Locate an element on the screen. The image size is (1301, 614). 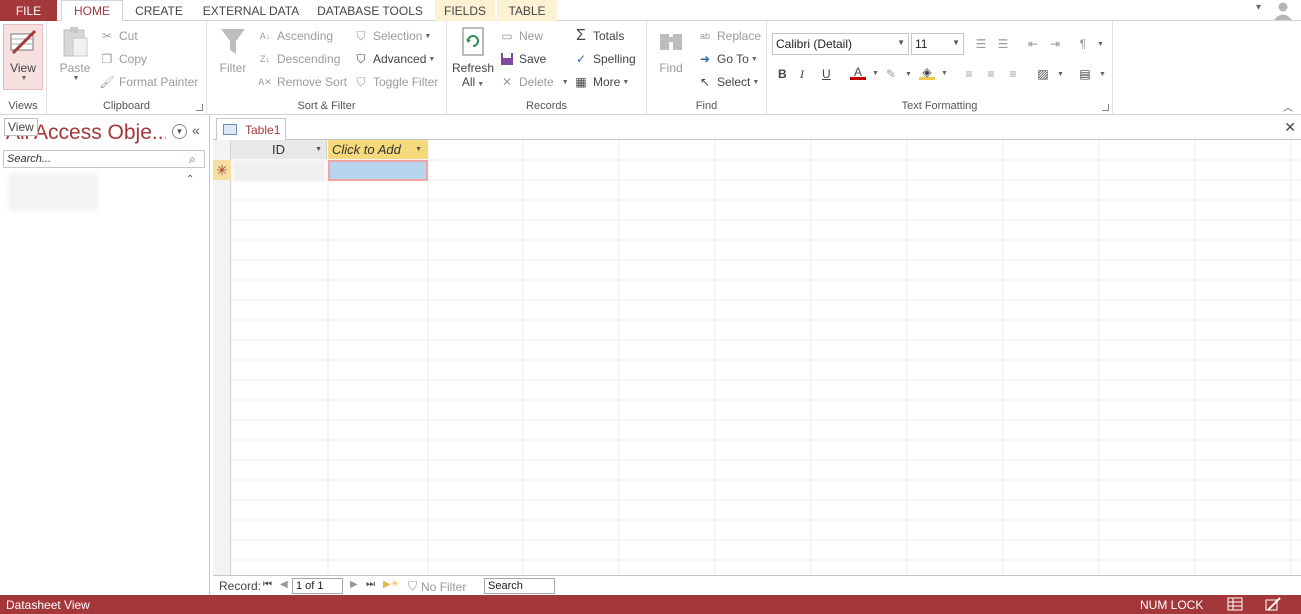
refresh-all-text: All is located at coordinates (468, 82).